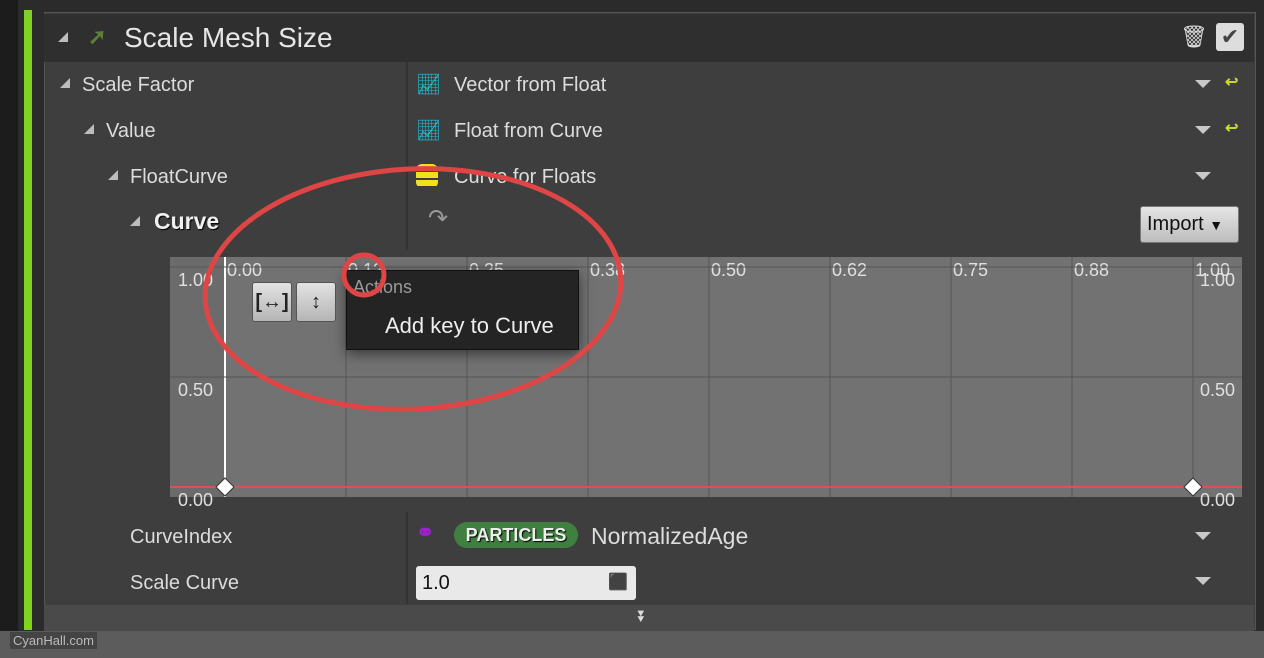 This screenshot has height=658, width=1264. Describe the element at coordinates (195, 390) in the screenshot. I see `y-tick-label-left: 0.50` at that location.